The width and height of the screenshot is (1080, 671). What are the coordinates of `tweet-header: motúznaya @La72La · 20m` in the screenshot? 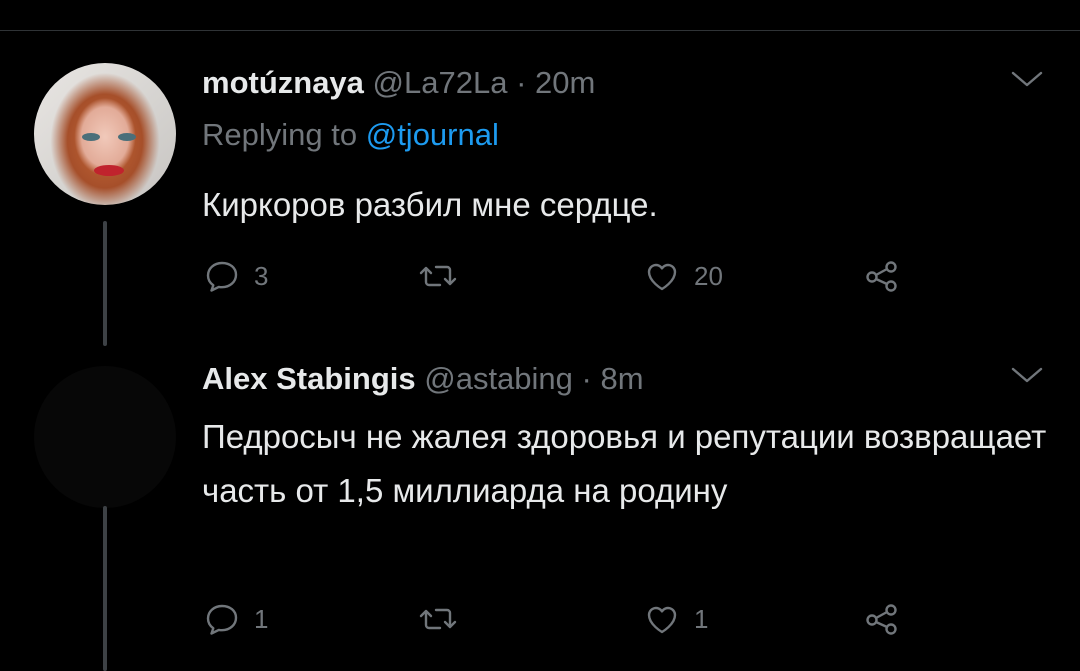 It's located at (398, 83).